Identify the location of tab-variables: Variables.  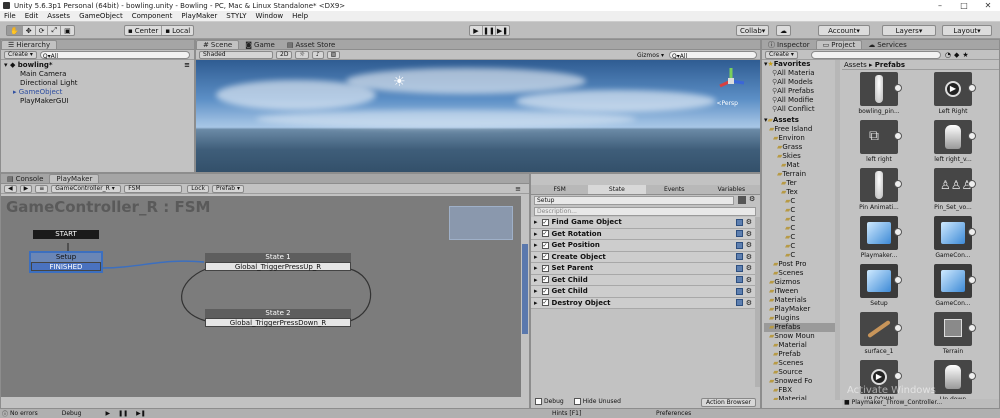
(731, 189).